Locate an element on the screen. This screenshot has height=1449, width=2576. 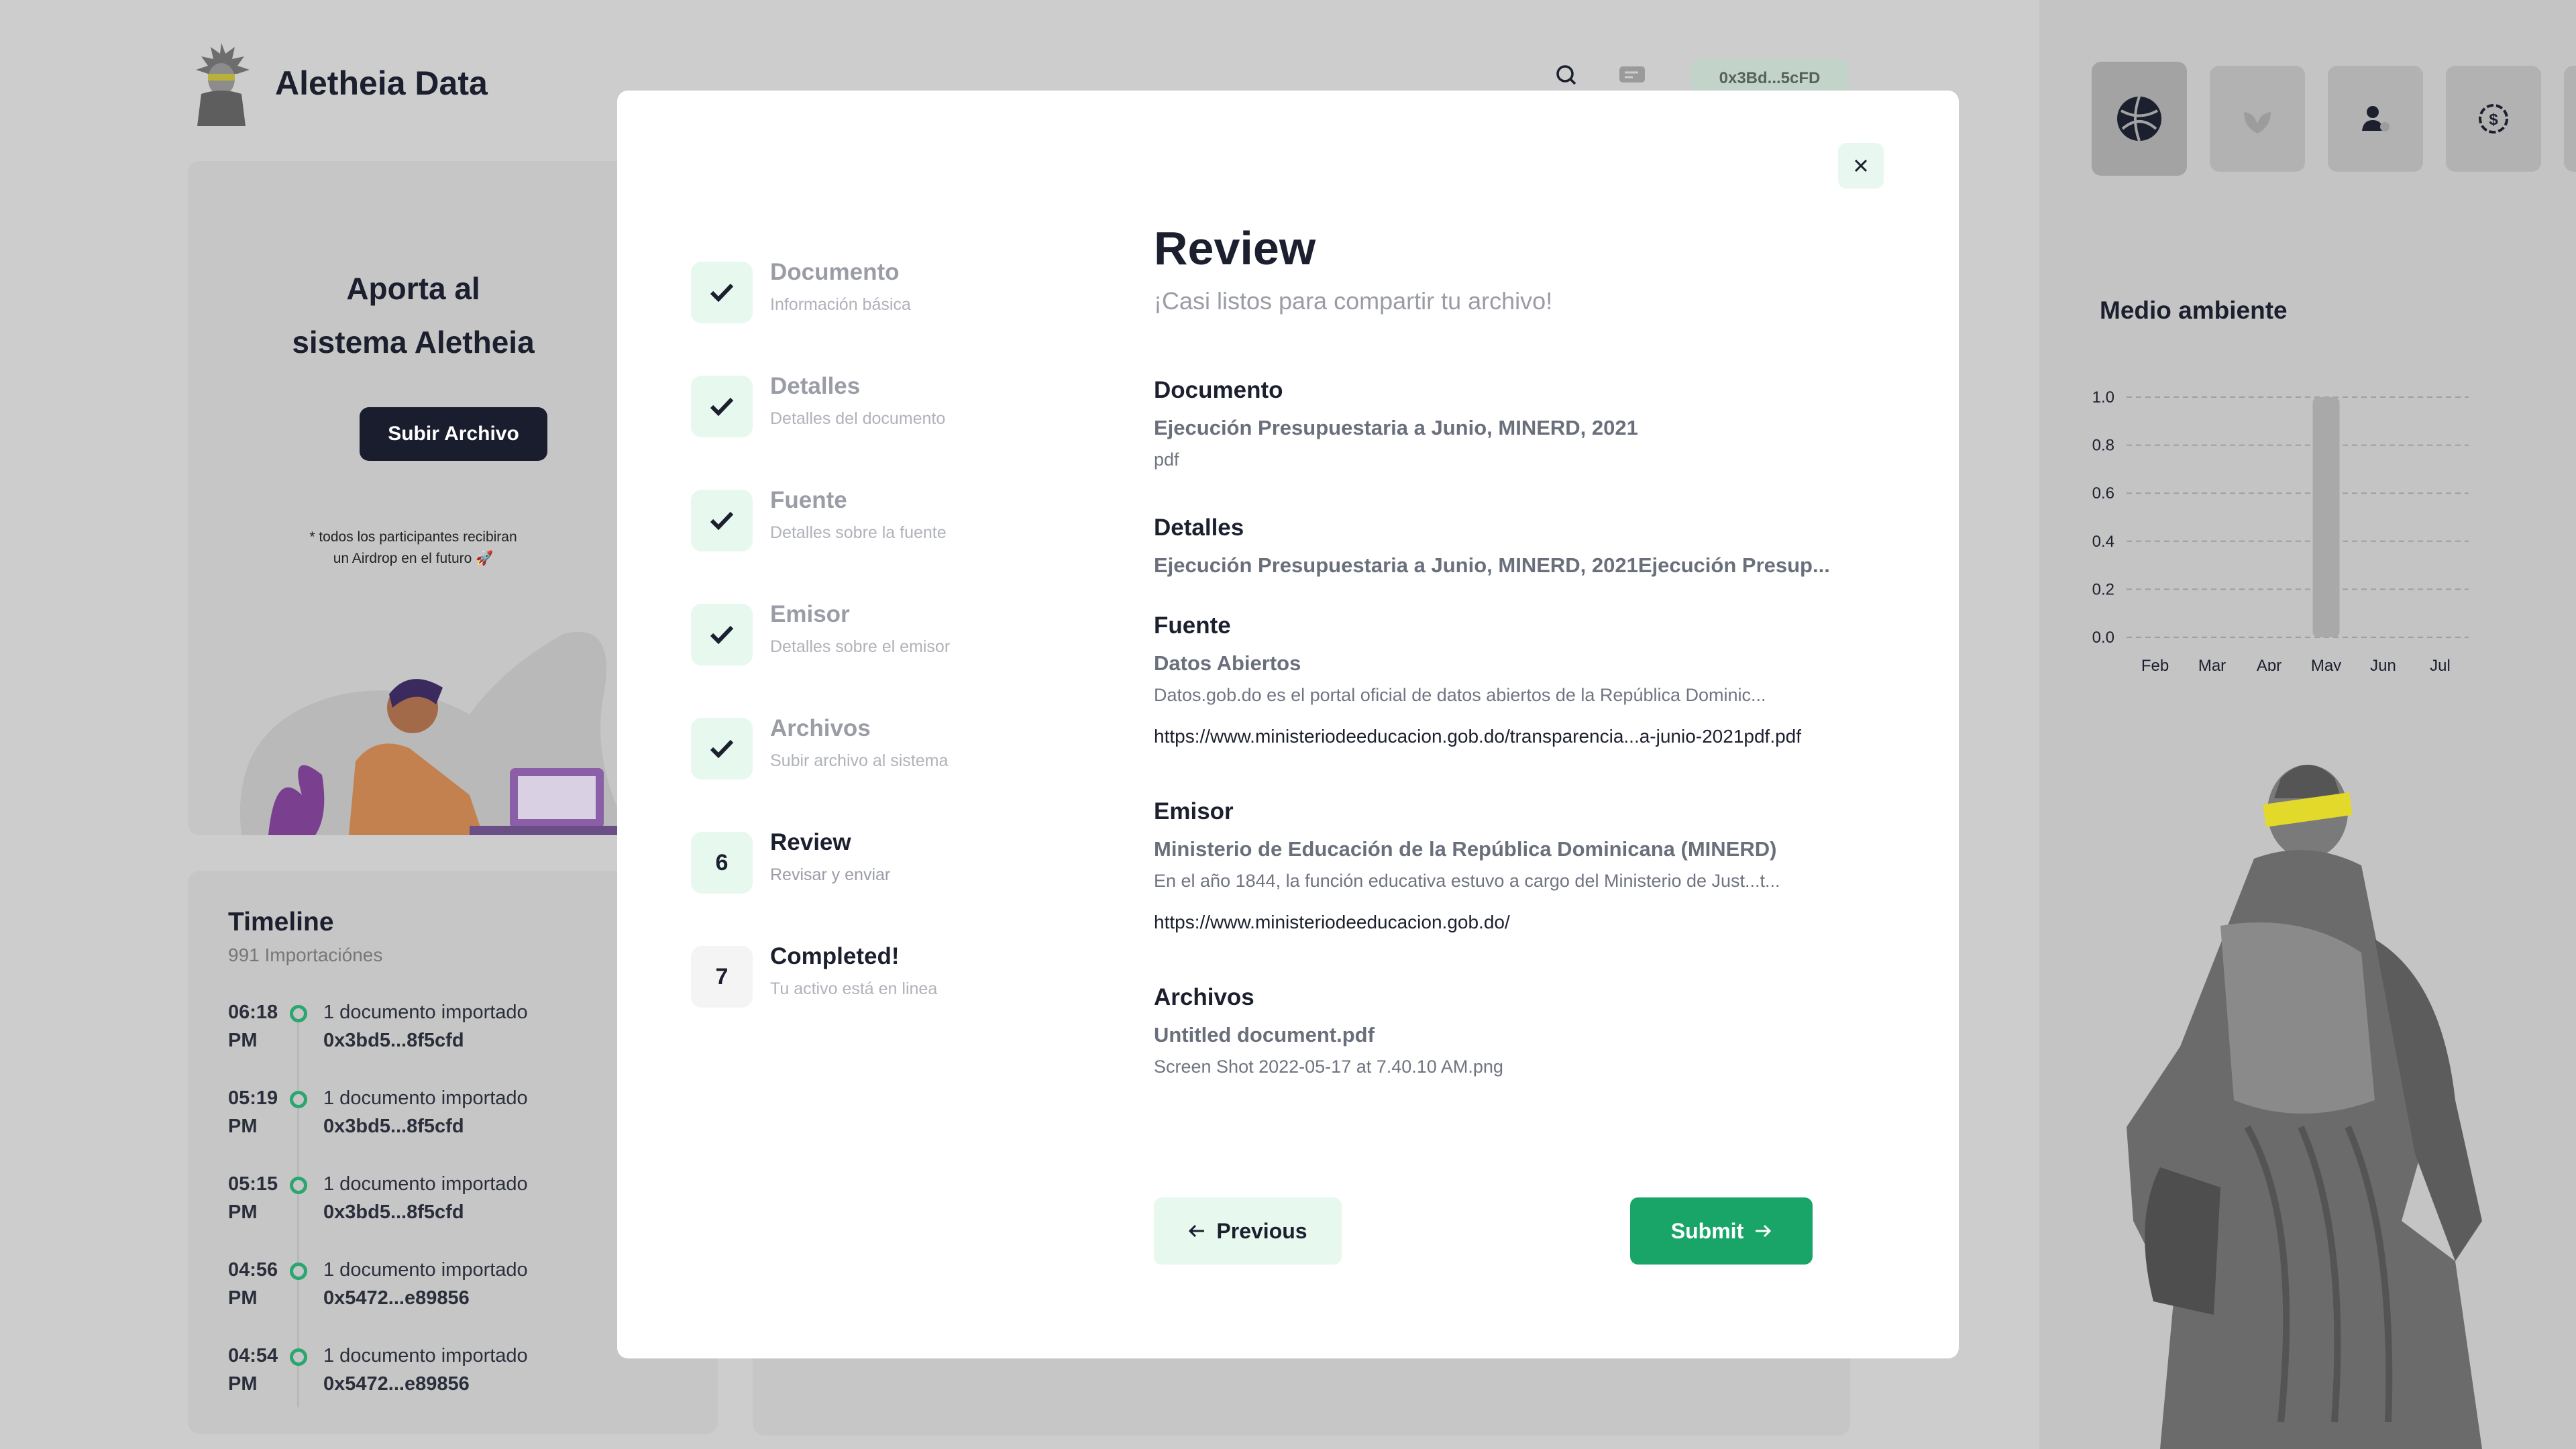
step-number-badge: 7 is located at coordinates (722, 977).